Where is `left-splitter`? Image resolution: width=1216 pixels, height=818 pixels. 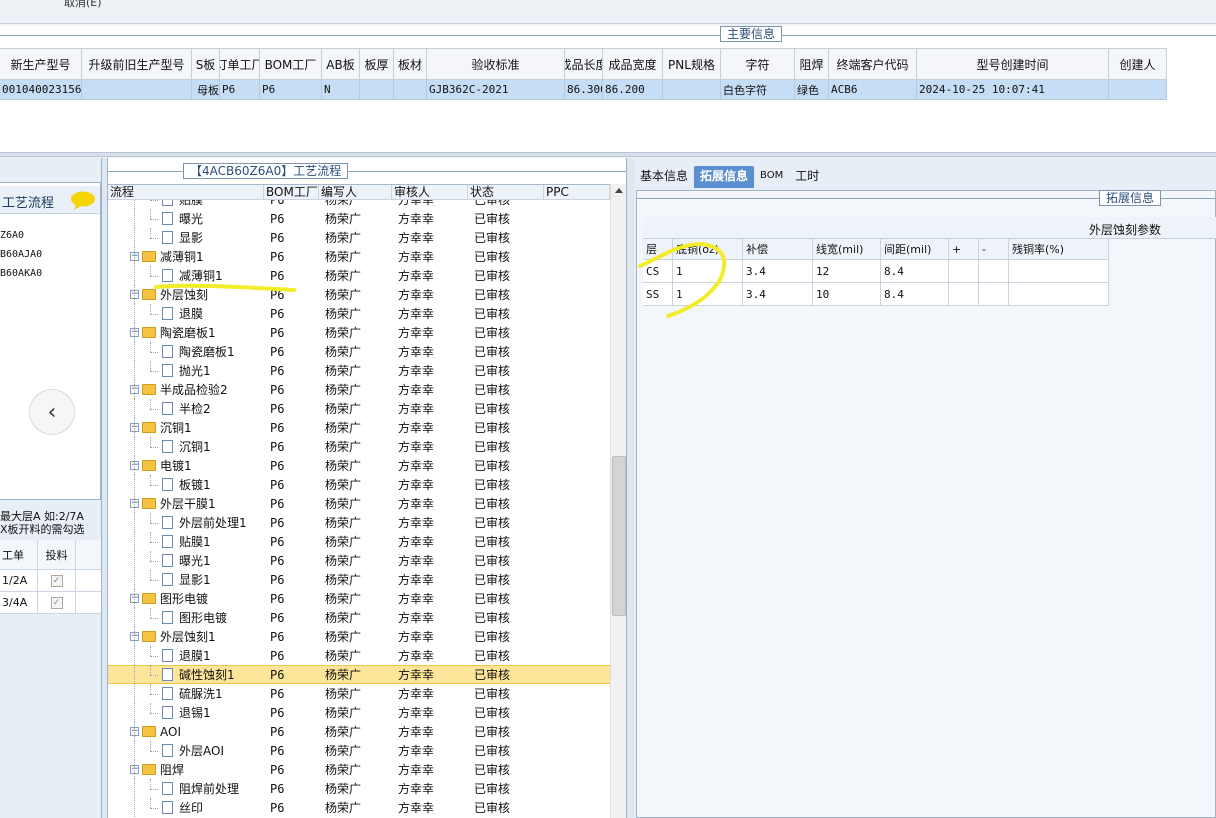
left-splitter is located at coordinates (104, 488).